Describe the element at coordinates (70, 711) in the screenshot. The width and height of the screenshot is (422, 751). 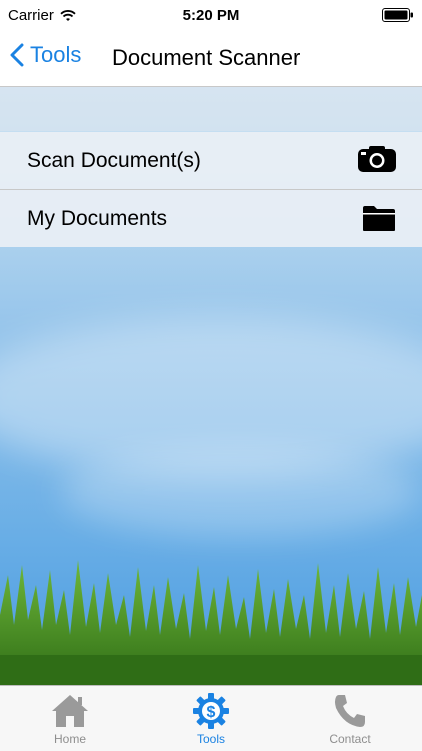
I see `home-icon` at that location.